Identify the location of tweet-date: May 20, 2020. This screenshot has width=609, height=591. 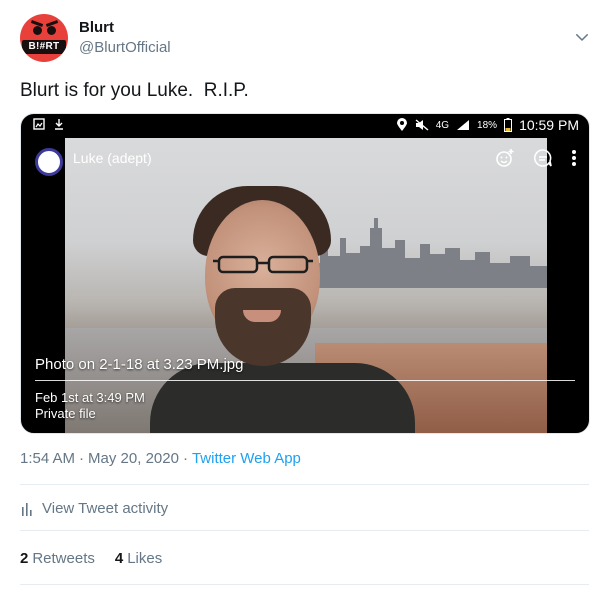
(133, 458).